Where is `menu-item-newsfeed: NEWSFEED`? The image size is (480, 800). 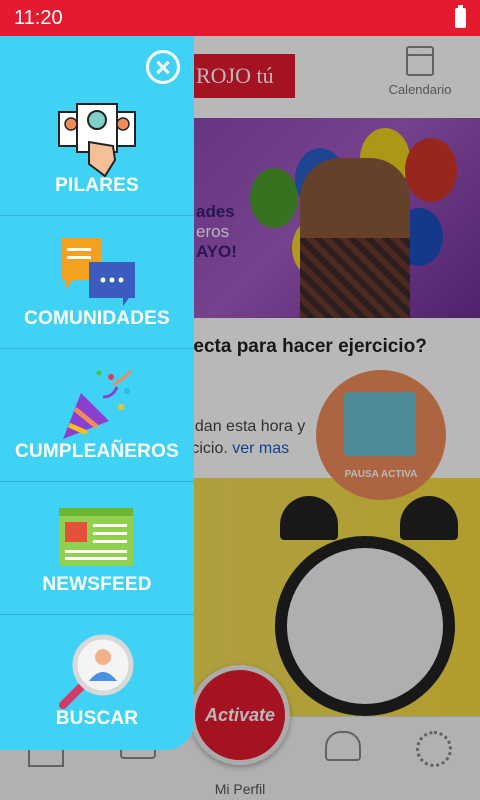 menu-item-newsfeed: NEWSFEED is located at coordinates (97, 548).